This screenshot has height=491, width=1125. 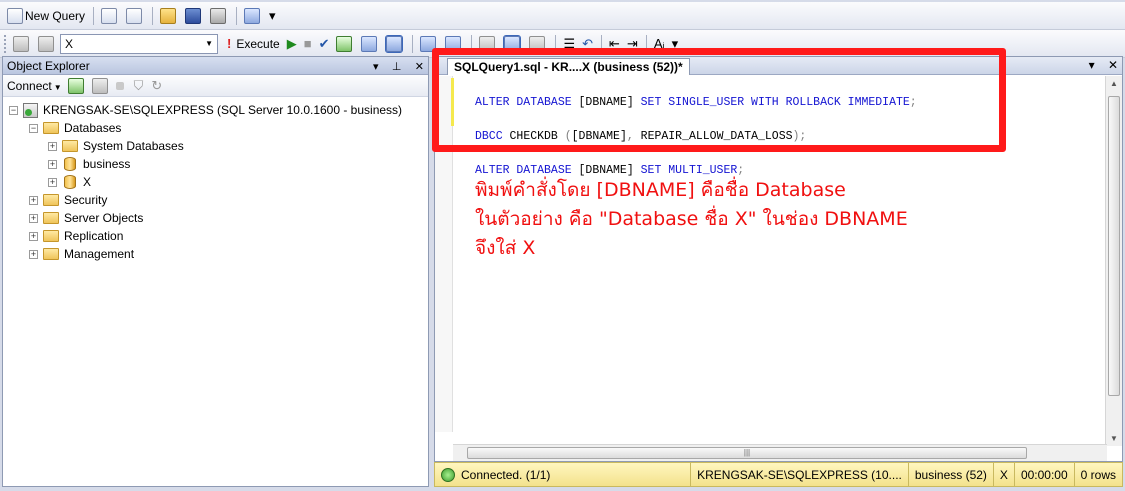 I want to click on horizontal-scrollbar: |||, so click(x=780, y=452).